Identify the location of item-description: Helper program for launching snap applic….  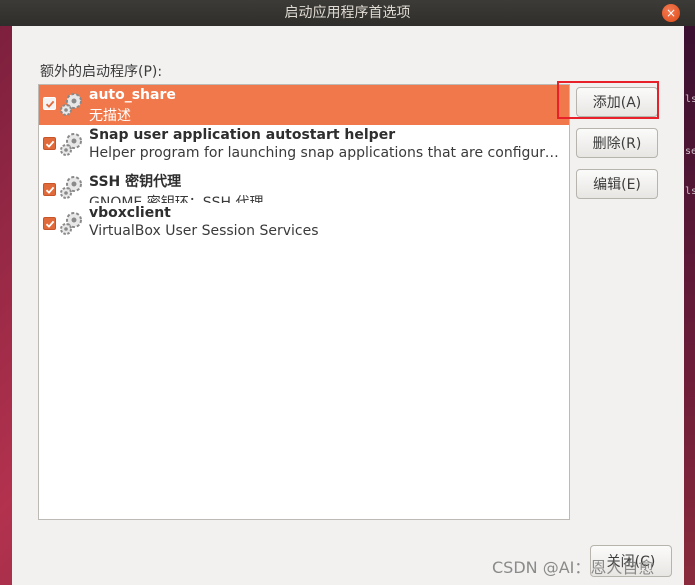
(326, 153).